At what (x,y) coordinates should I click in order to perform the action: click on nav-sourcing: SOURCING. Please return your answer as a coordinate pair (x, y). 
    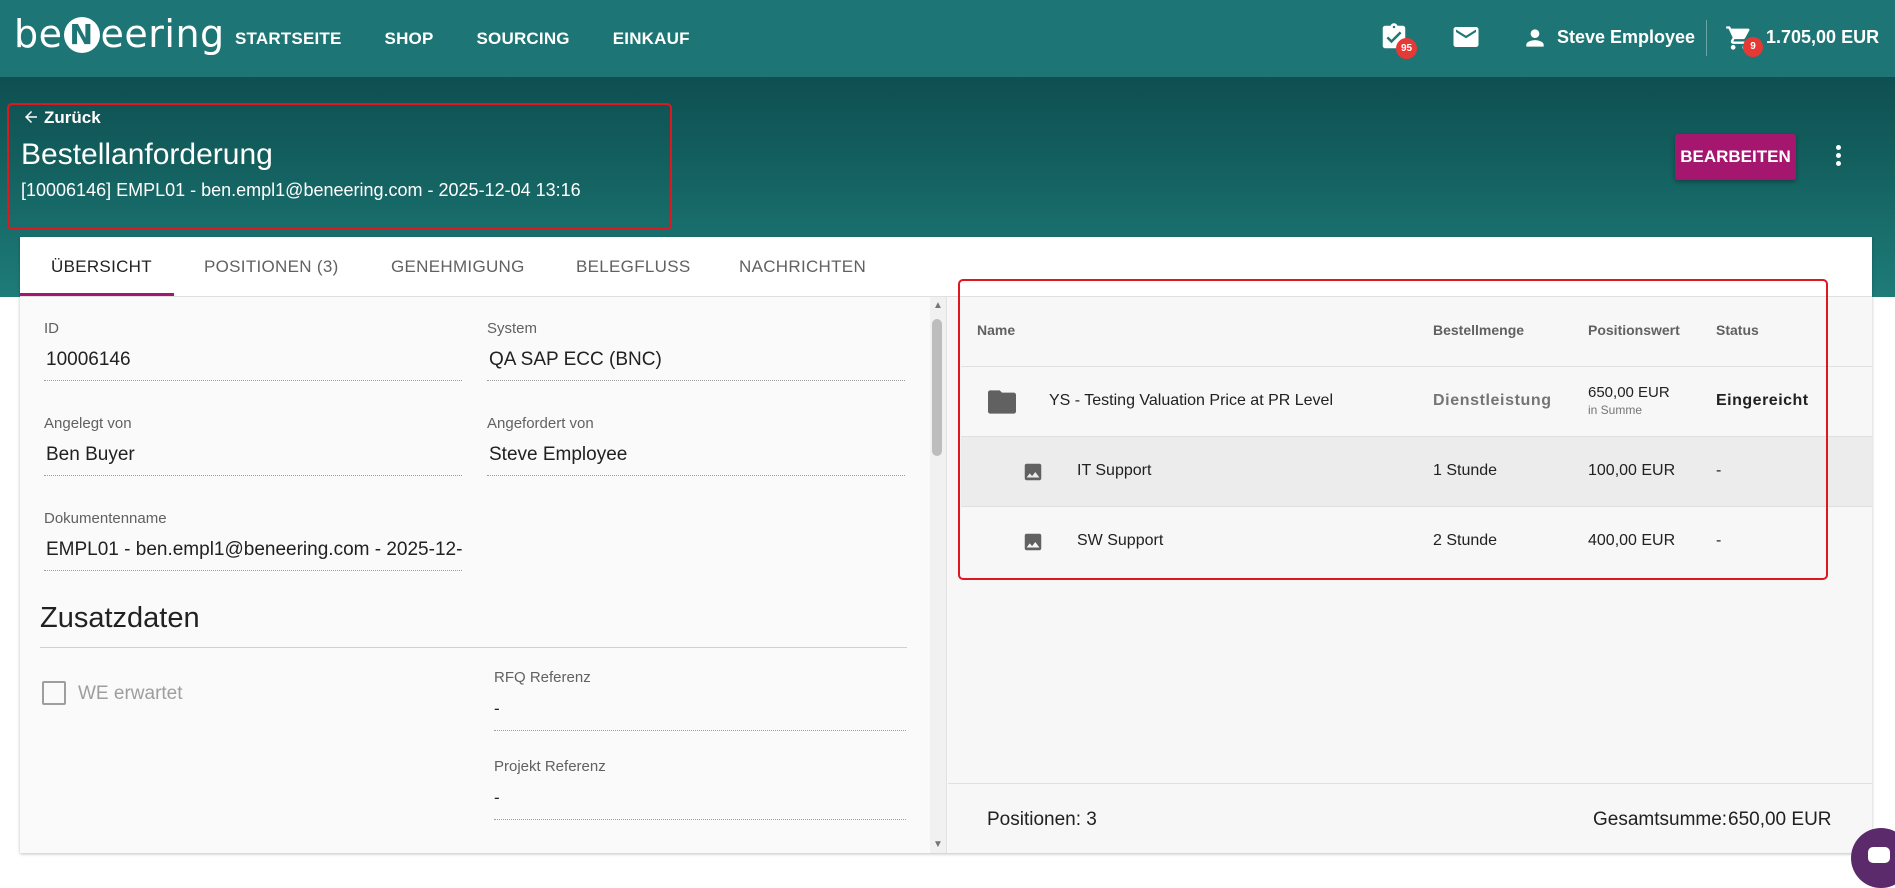
    Looking at the image, I should click on (523, 39).